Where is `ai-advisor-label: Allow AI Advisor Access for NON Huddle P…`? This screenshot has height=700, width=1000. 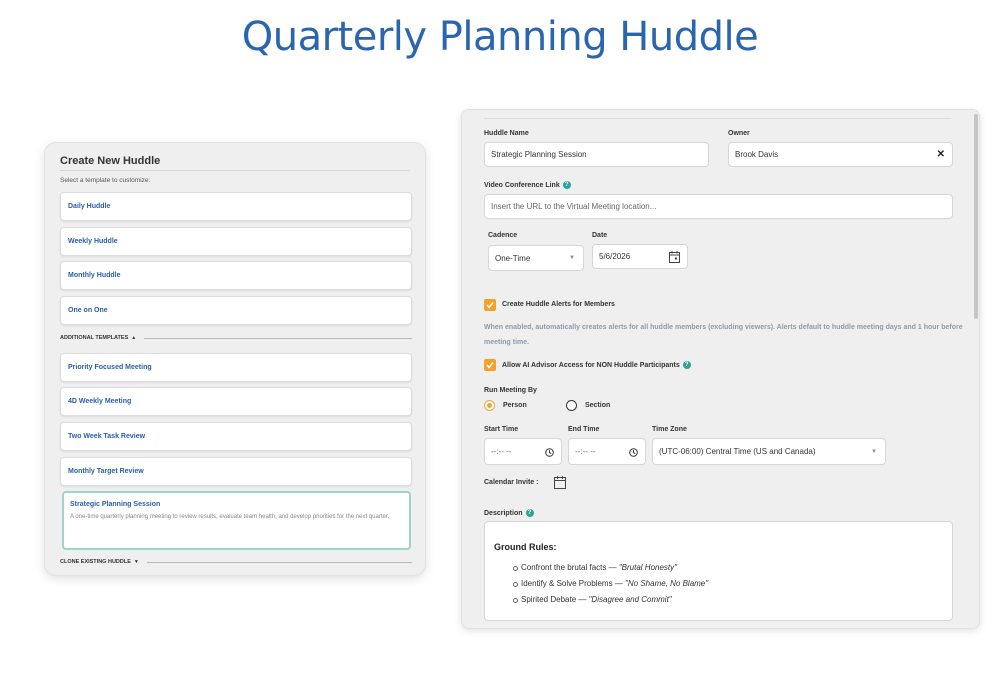
ai-advisor-label: Allow AI Advisor Access for NON Huddle P… is located at coordinates (596, 365).